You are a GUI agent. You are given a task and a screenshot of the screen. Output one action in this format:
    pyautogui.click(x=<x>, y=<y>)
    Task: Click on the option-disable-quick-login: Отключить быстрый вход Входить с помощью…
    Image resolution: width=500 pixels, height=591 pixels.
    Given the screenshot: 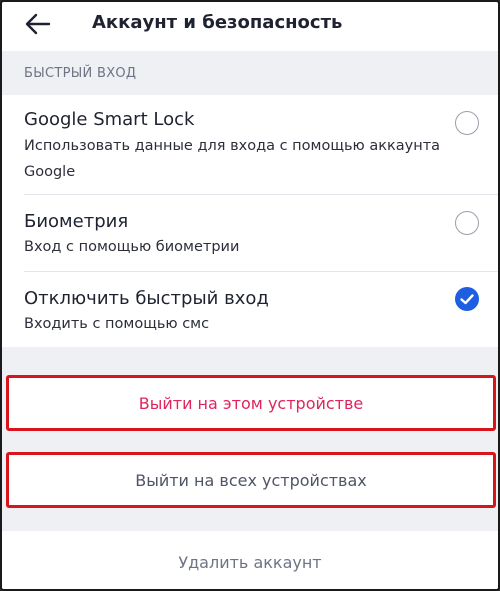 What is the action you would take?
    pyautogui.click(x=250, y=310)
    